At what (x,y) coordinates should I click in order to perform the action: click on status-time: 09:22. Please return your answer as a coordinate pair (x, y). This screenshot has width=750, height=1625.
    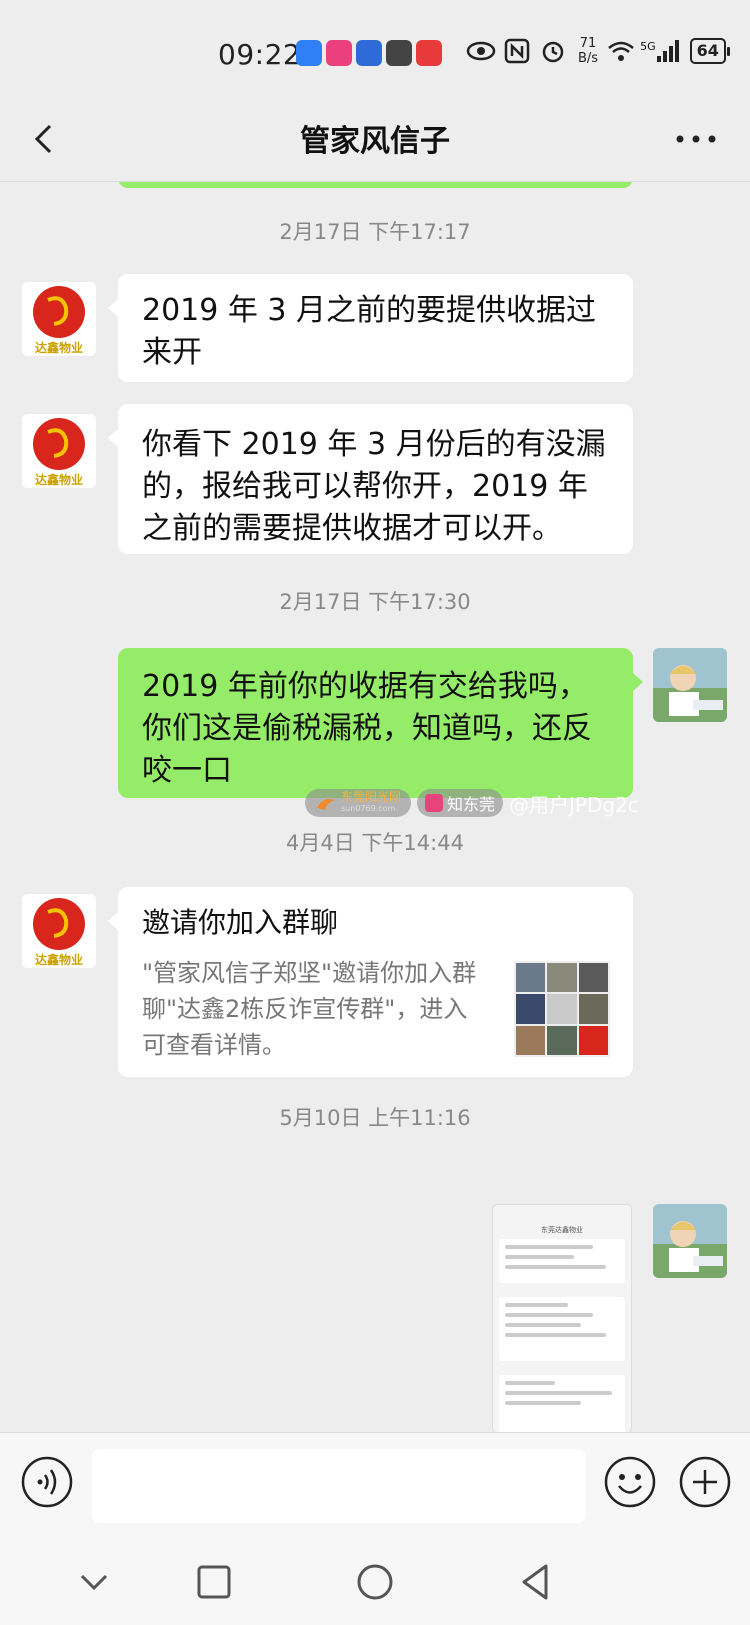
    Looking at the image, I should click on (260, 54).